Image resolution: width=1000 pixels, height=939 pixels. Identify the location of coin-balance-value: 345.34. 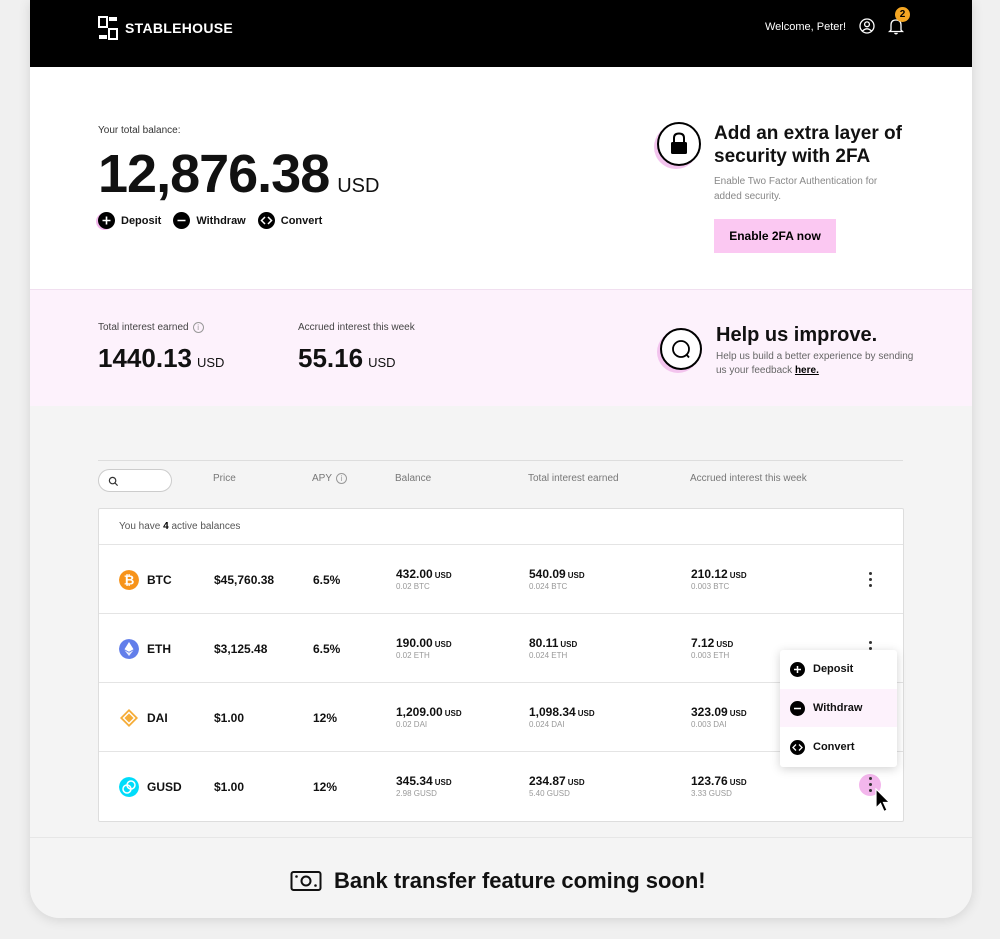
(414, 781).